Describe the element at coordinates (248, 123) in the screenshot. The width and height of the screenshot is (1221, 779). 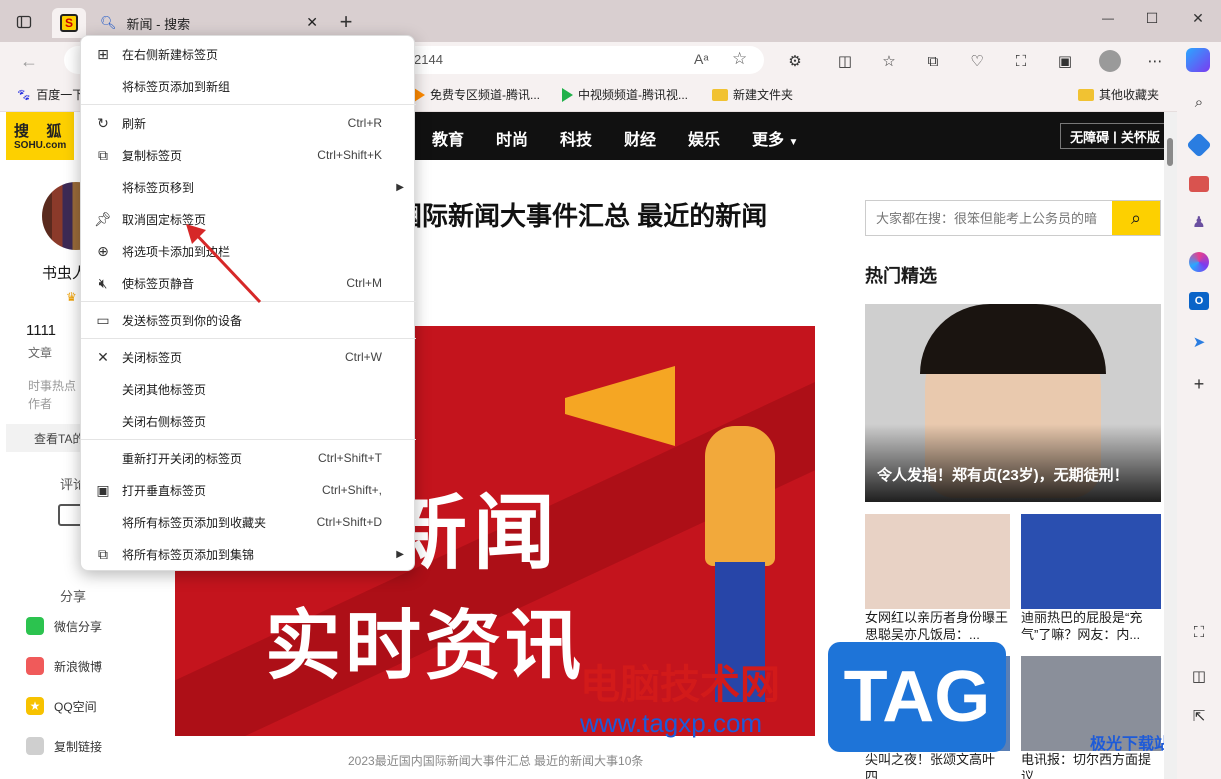
I see `menu-item-refresh: ↻ 刷新 Ctrl+R` at that location.